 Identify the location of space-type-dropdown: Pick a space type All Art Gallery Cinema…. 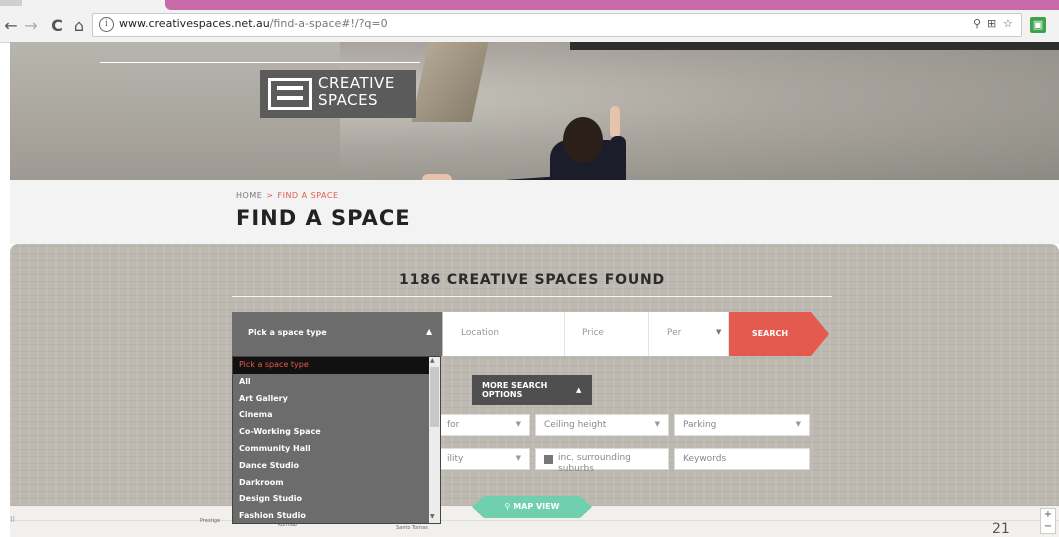
(336, 440).